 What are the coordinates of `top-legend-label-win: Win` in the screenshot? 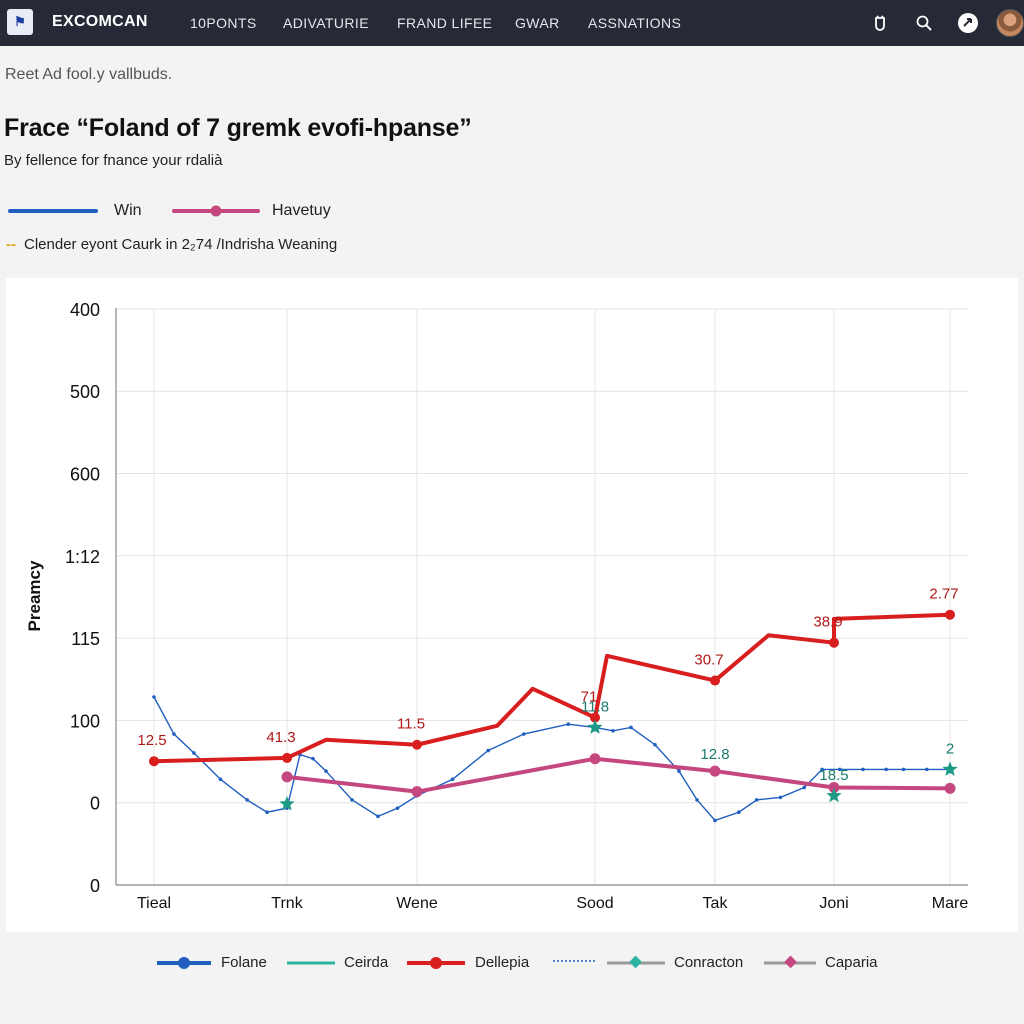 It's located at (128, 210).